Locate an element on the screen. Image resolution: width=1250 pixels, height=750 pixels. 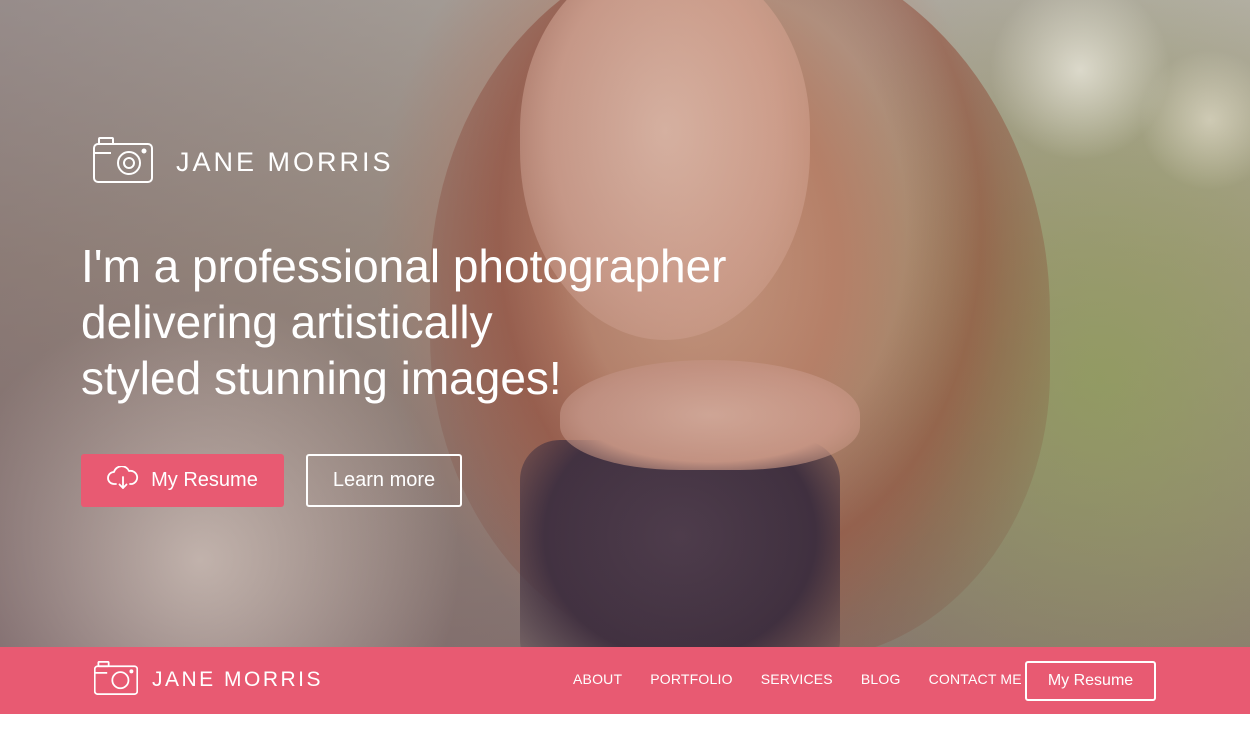
navbar-brand: JANE MORRIS is located at coordinates (208, 680).